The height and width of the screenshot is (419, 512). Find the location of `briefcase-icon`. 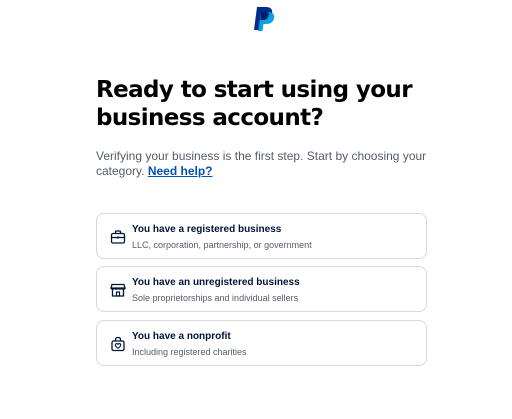

briefcase-icon is located at coordinates (118, 237).